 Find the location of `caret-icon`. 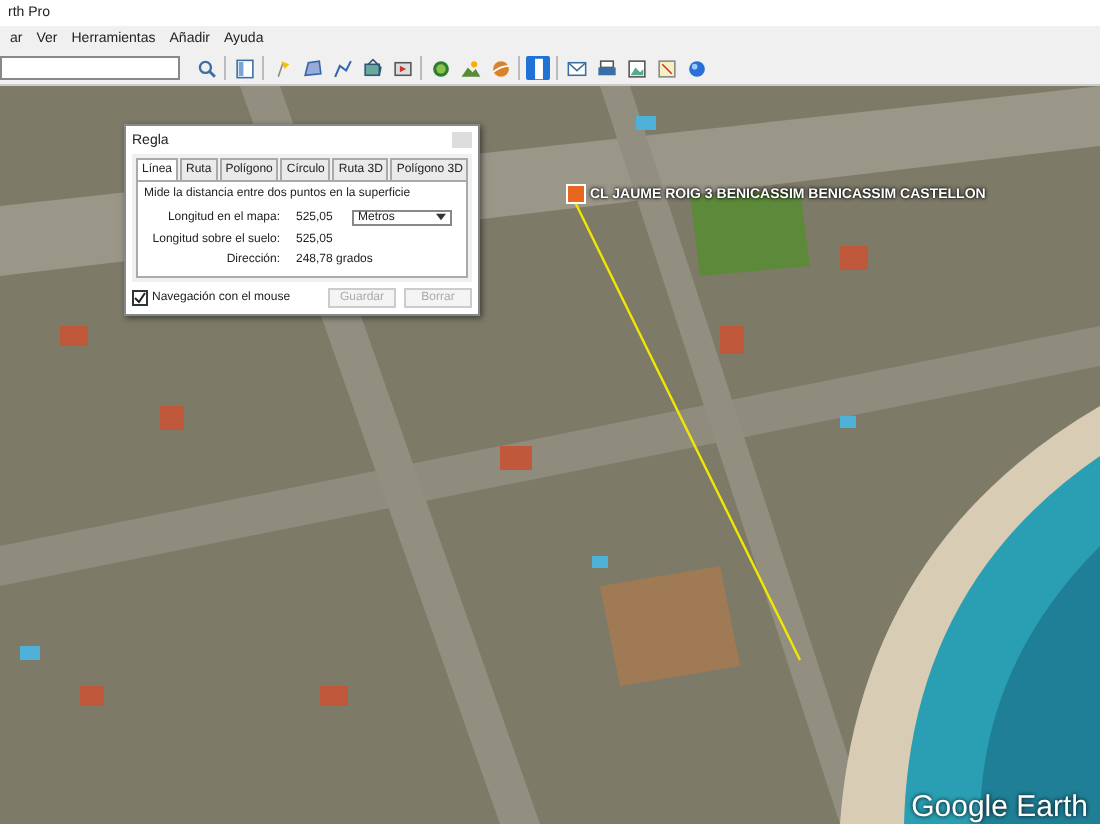

caret-icon is located at coordinates (441, 217).